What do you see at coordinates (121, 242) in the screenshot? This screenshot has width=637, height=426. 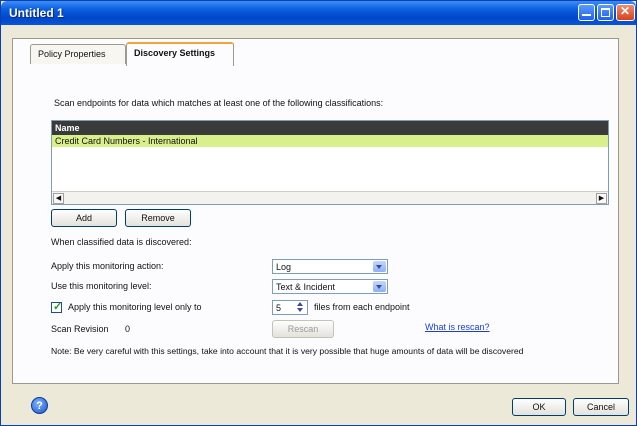 I see `discovered-label: When classified data is discovered:` at bounding box center [121, 242].